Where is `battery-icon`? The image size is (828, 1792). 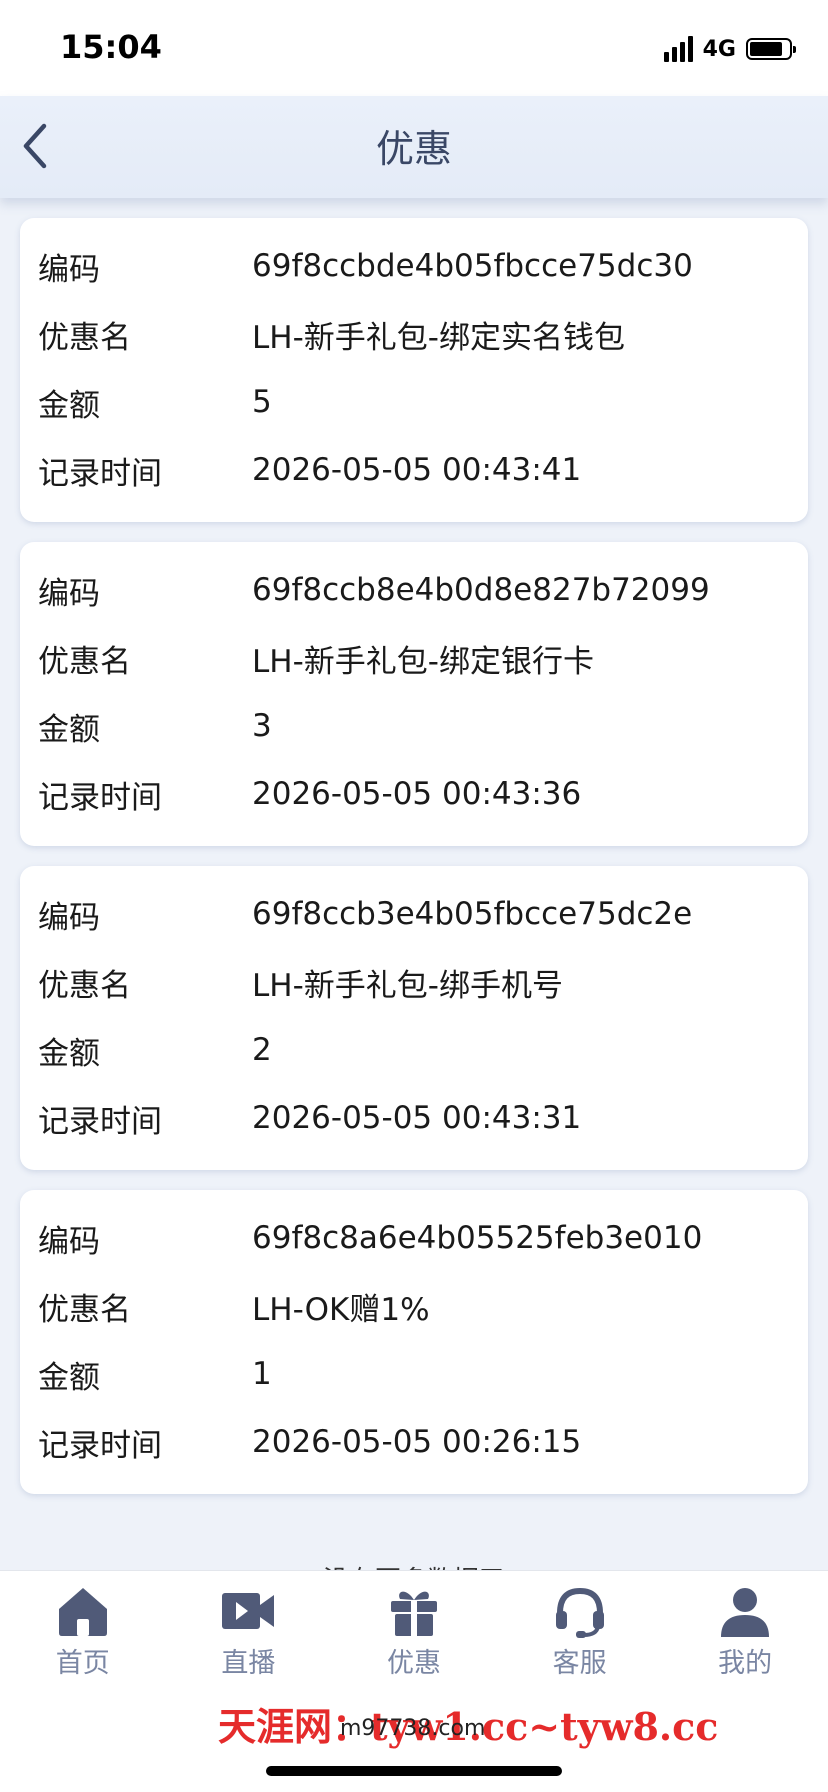
battery-icon is located at coordinates (771, 49).